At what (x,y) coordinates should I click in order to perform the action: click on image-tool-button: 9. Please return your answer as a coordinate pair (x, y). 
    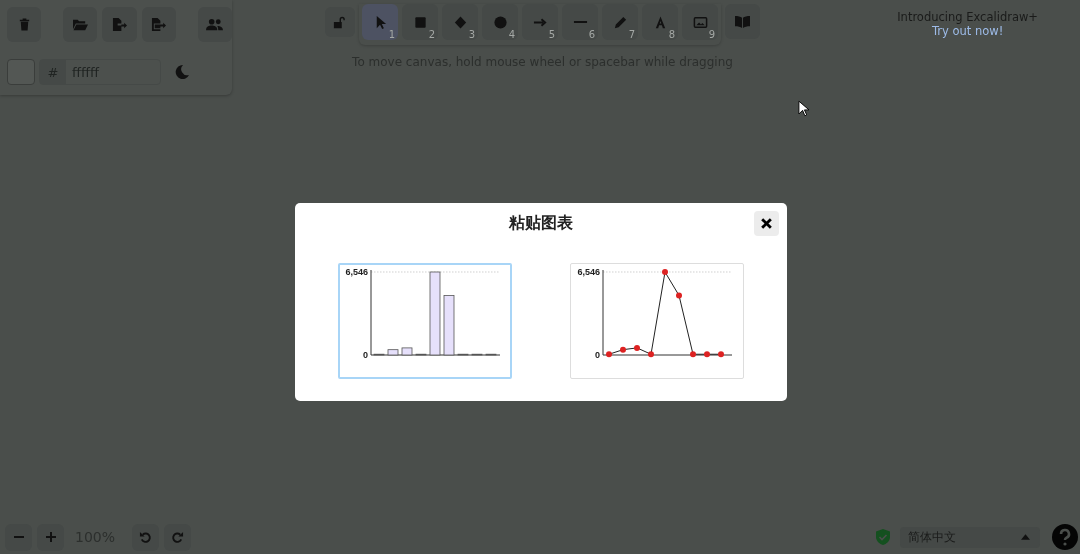
    Looking at the image, I should click on (700, 22).